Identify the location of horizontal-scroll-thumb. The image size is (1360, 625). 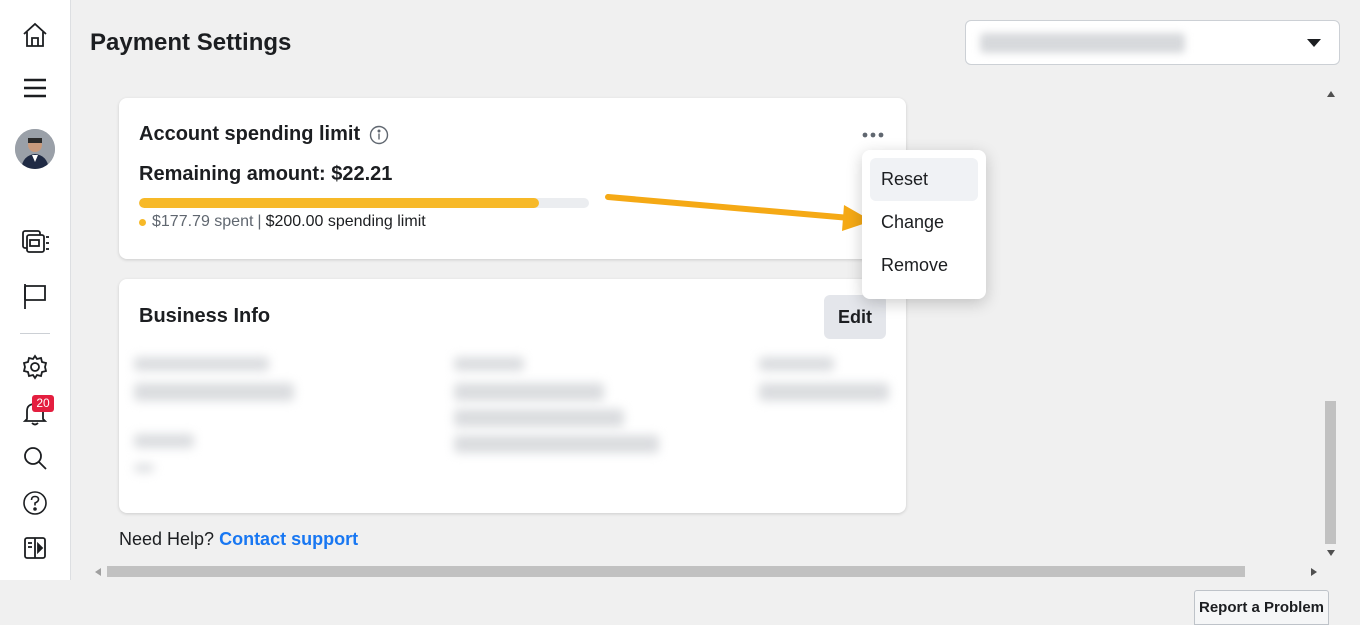
(676, 571).